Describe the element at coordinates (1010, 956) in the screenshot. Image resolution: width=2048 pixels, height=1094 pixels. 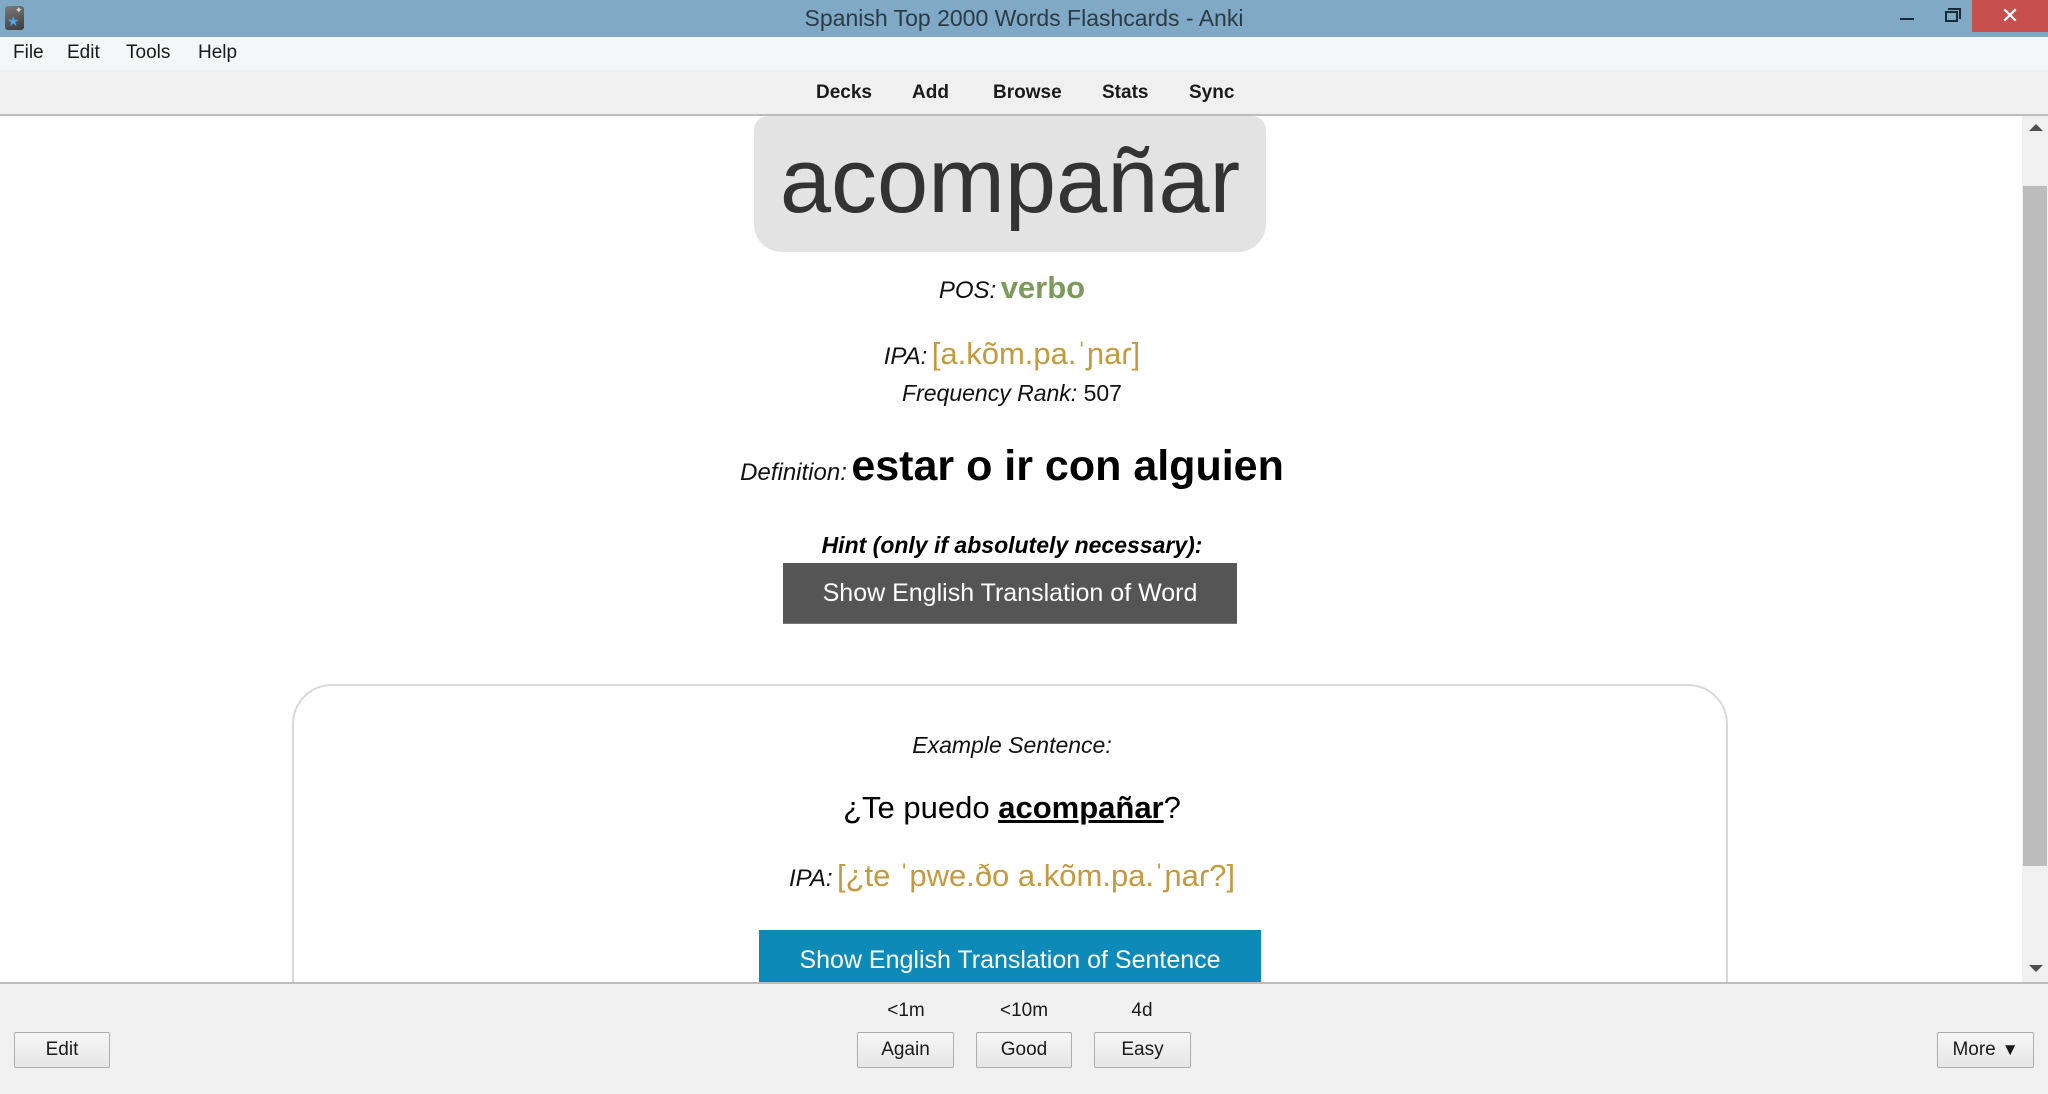
I see `show-sentence-translation-button: Show English Translation of Sentence` at that location.